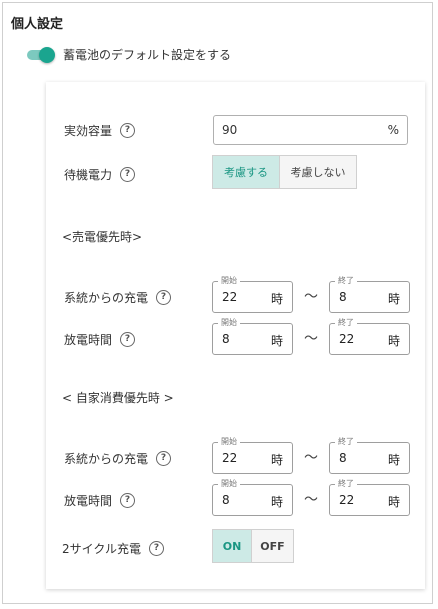 Image resolution: width=438 pixels, height=609 pixels. I want to click on sell-grid-charge-label-row: 系統からの充電 ?, so click(118, 297).